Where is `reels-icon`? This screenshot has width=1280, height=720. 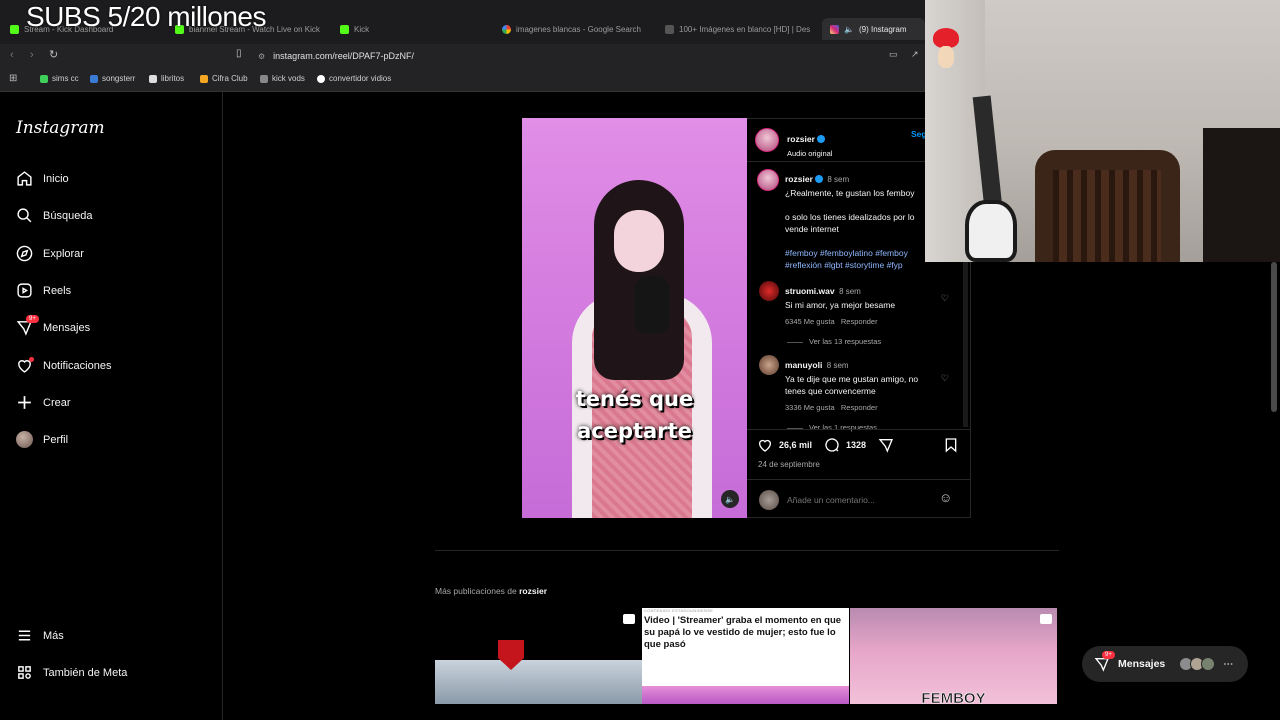 reels-icon is located at coordinates (24, 290).